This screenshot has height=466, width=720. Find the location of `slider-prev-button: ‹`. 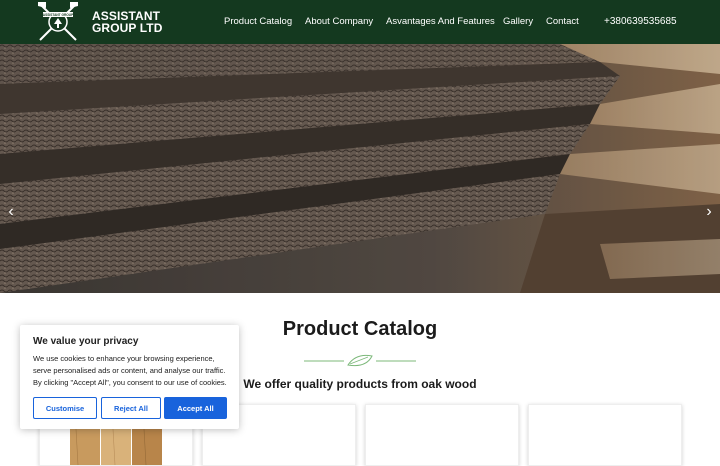

slider-prev-button: ‹ is located at coordinates (11, 212).